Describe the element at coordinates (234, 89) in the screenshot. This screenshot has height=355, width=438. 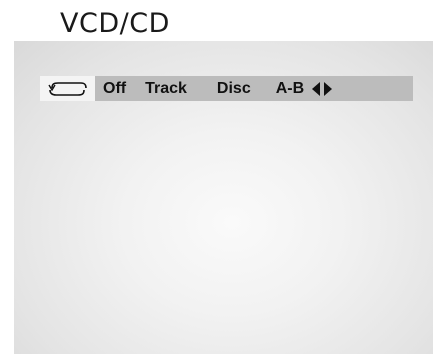
I see `option-disc: Disc` at that location.